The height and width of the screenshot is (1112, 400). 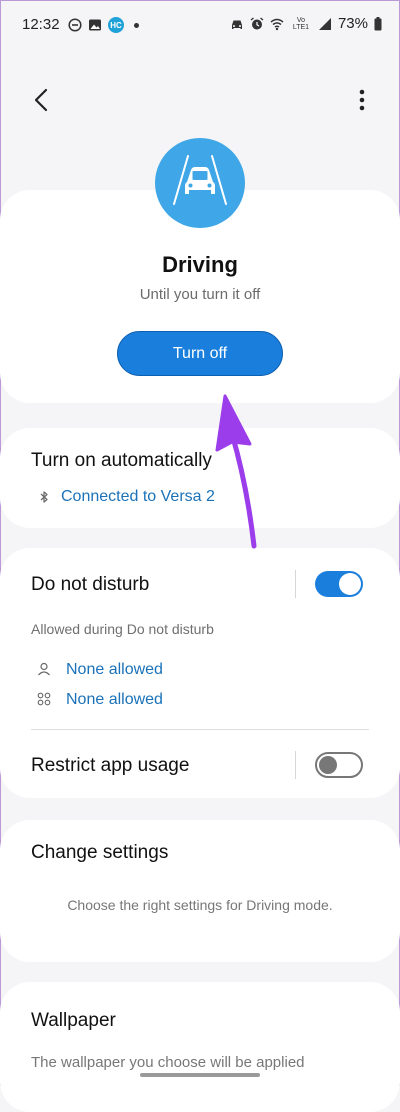 I want to click on person-icon, so click(x=44, y=669).